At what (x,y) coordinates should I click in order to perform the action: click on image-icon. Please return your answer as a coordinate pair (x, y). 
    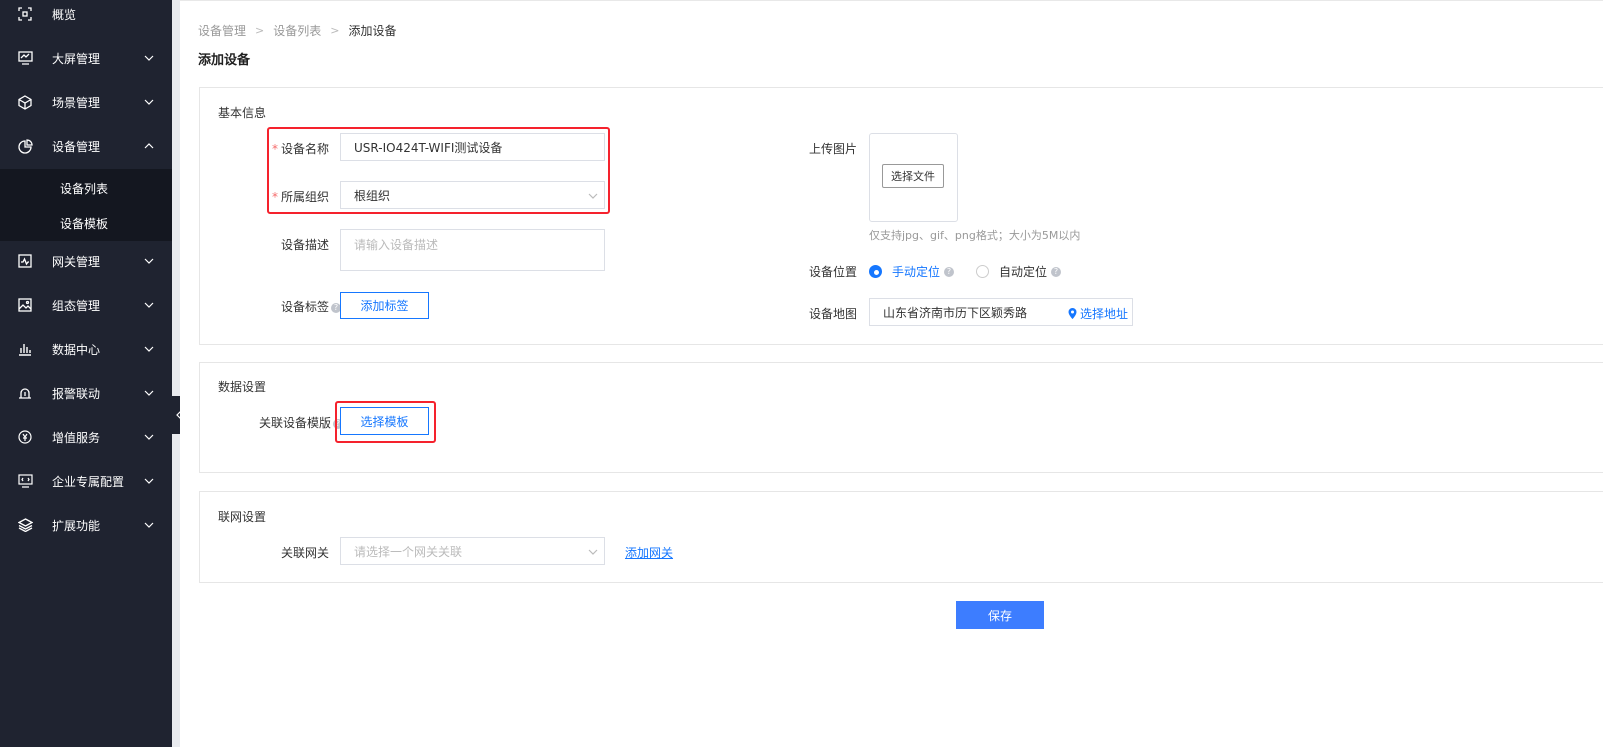
    Looking at the image, I should click on (25, 305).